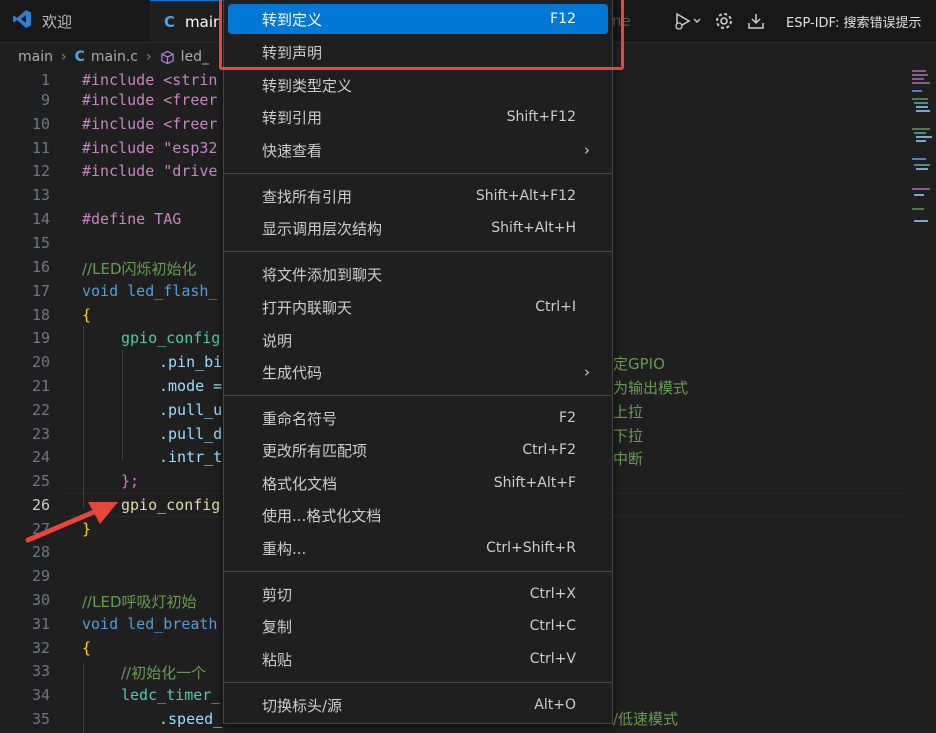 The width and height of the screenshot is (936, 733). What do you see at coordinates (567, 418) in the screenshot?
I see `menu-item-shortcut: F2` at bounding box center [567, 418].